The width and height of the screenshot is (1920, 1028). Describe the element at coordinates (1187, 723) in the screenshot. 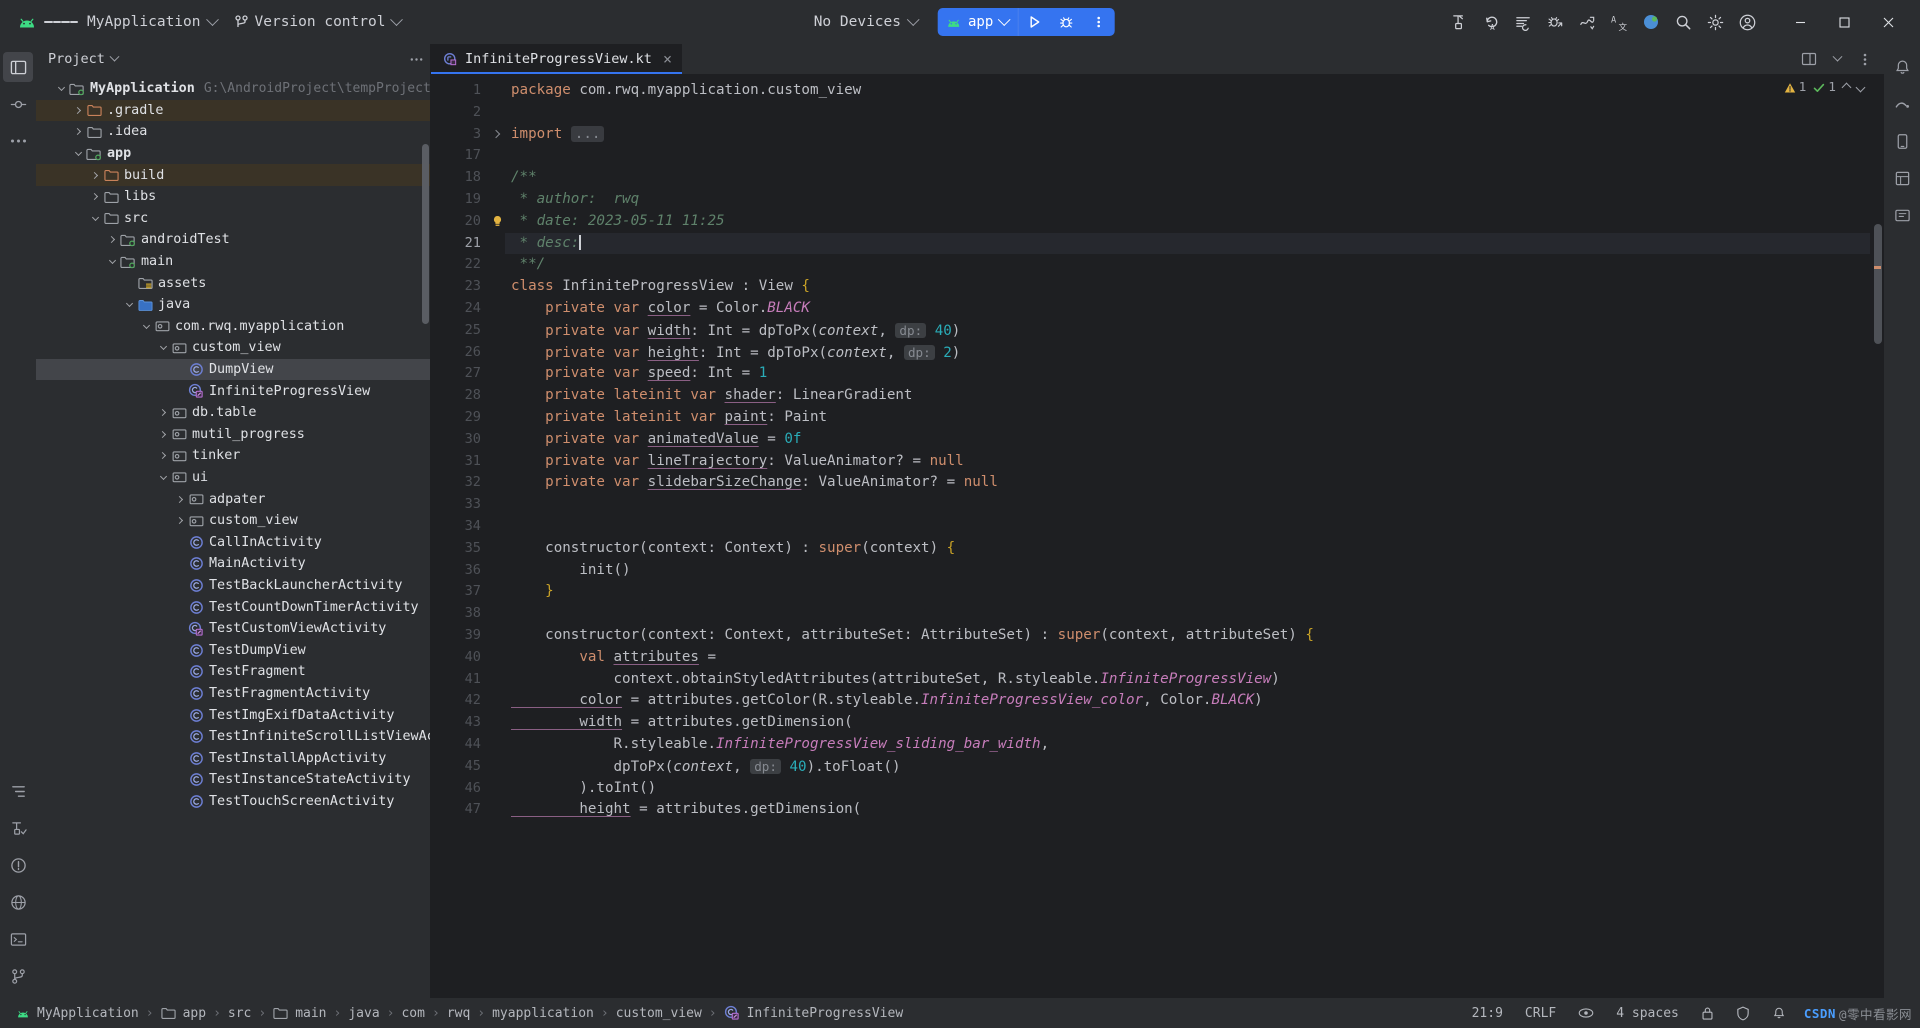

I see `code-line: width = attributes.getDimension(` at that location.